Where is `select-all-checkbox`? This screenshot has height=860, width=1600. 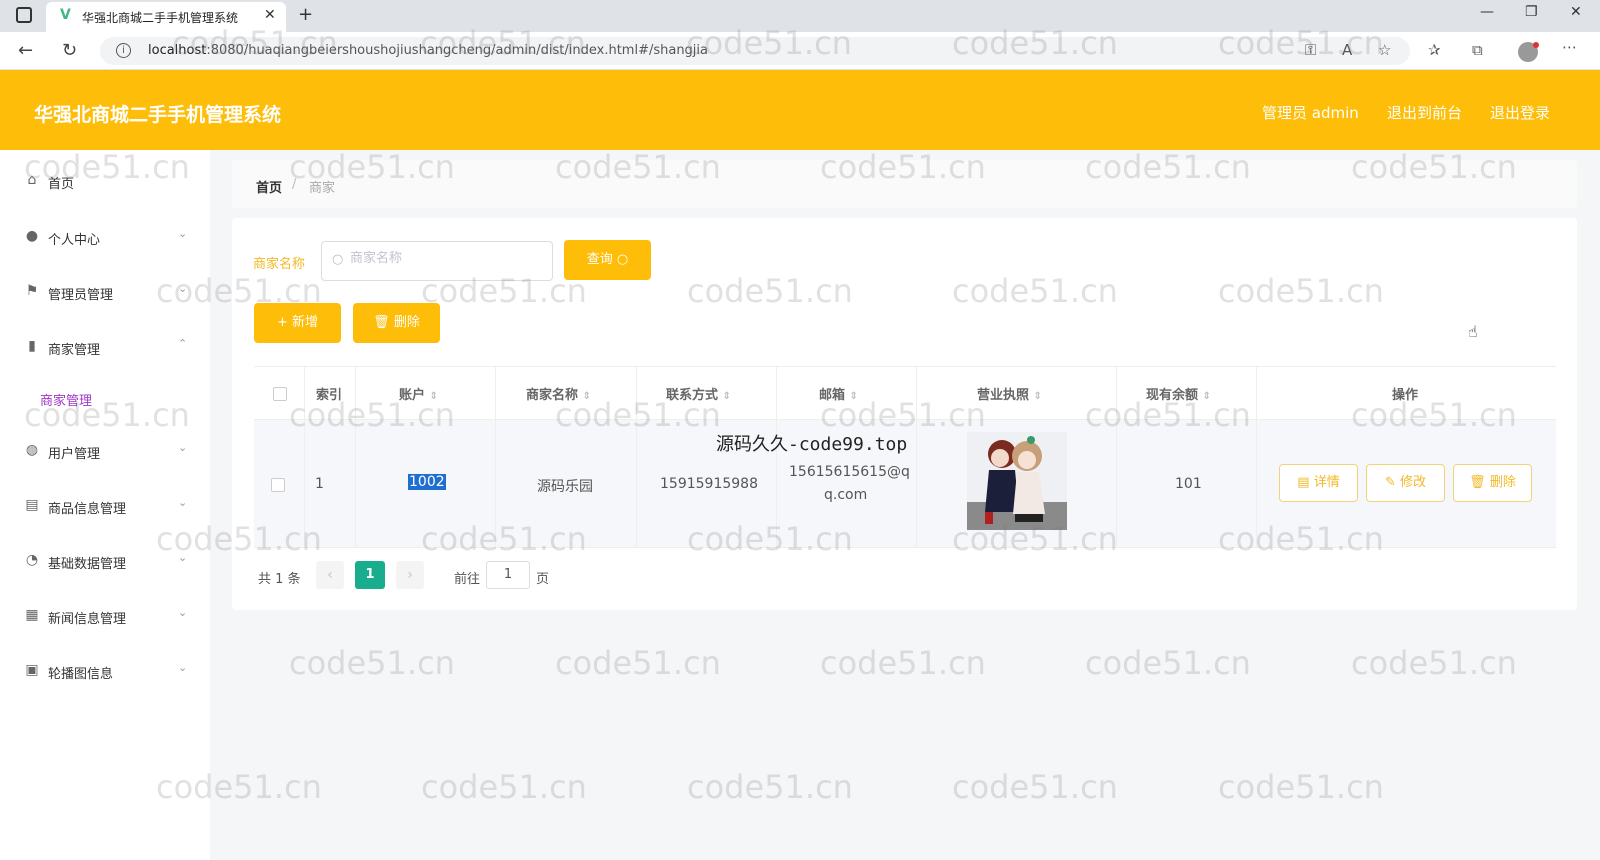
select-all-checkbox is located at coordinates (280, 394).